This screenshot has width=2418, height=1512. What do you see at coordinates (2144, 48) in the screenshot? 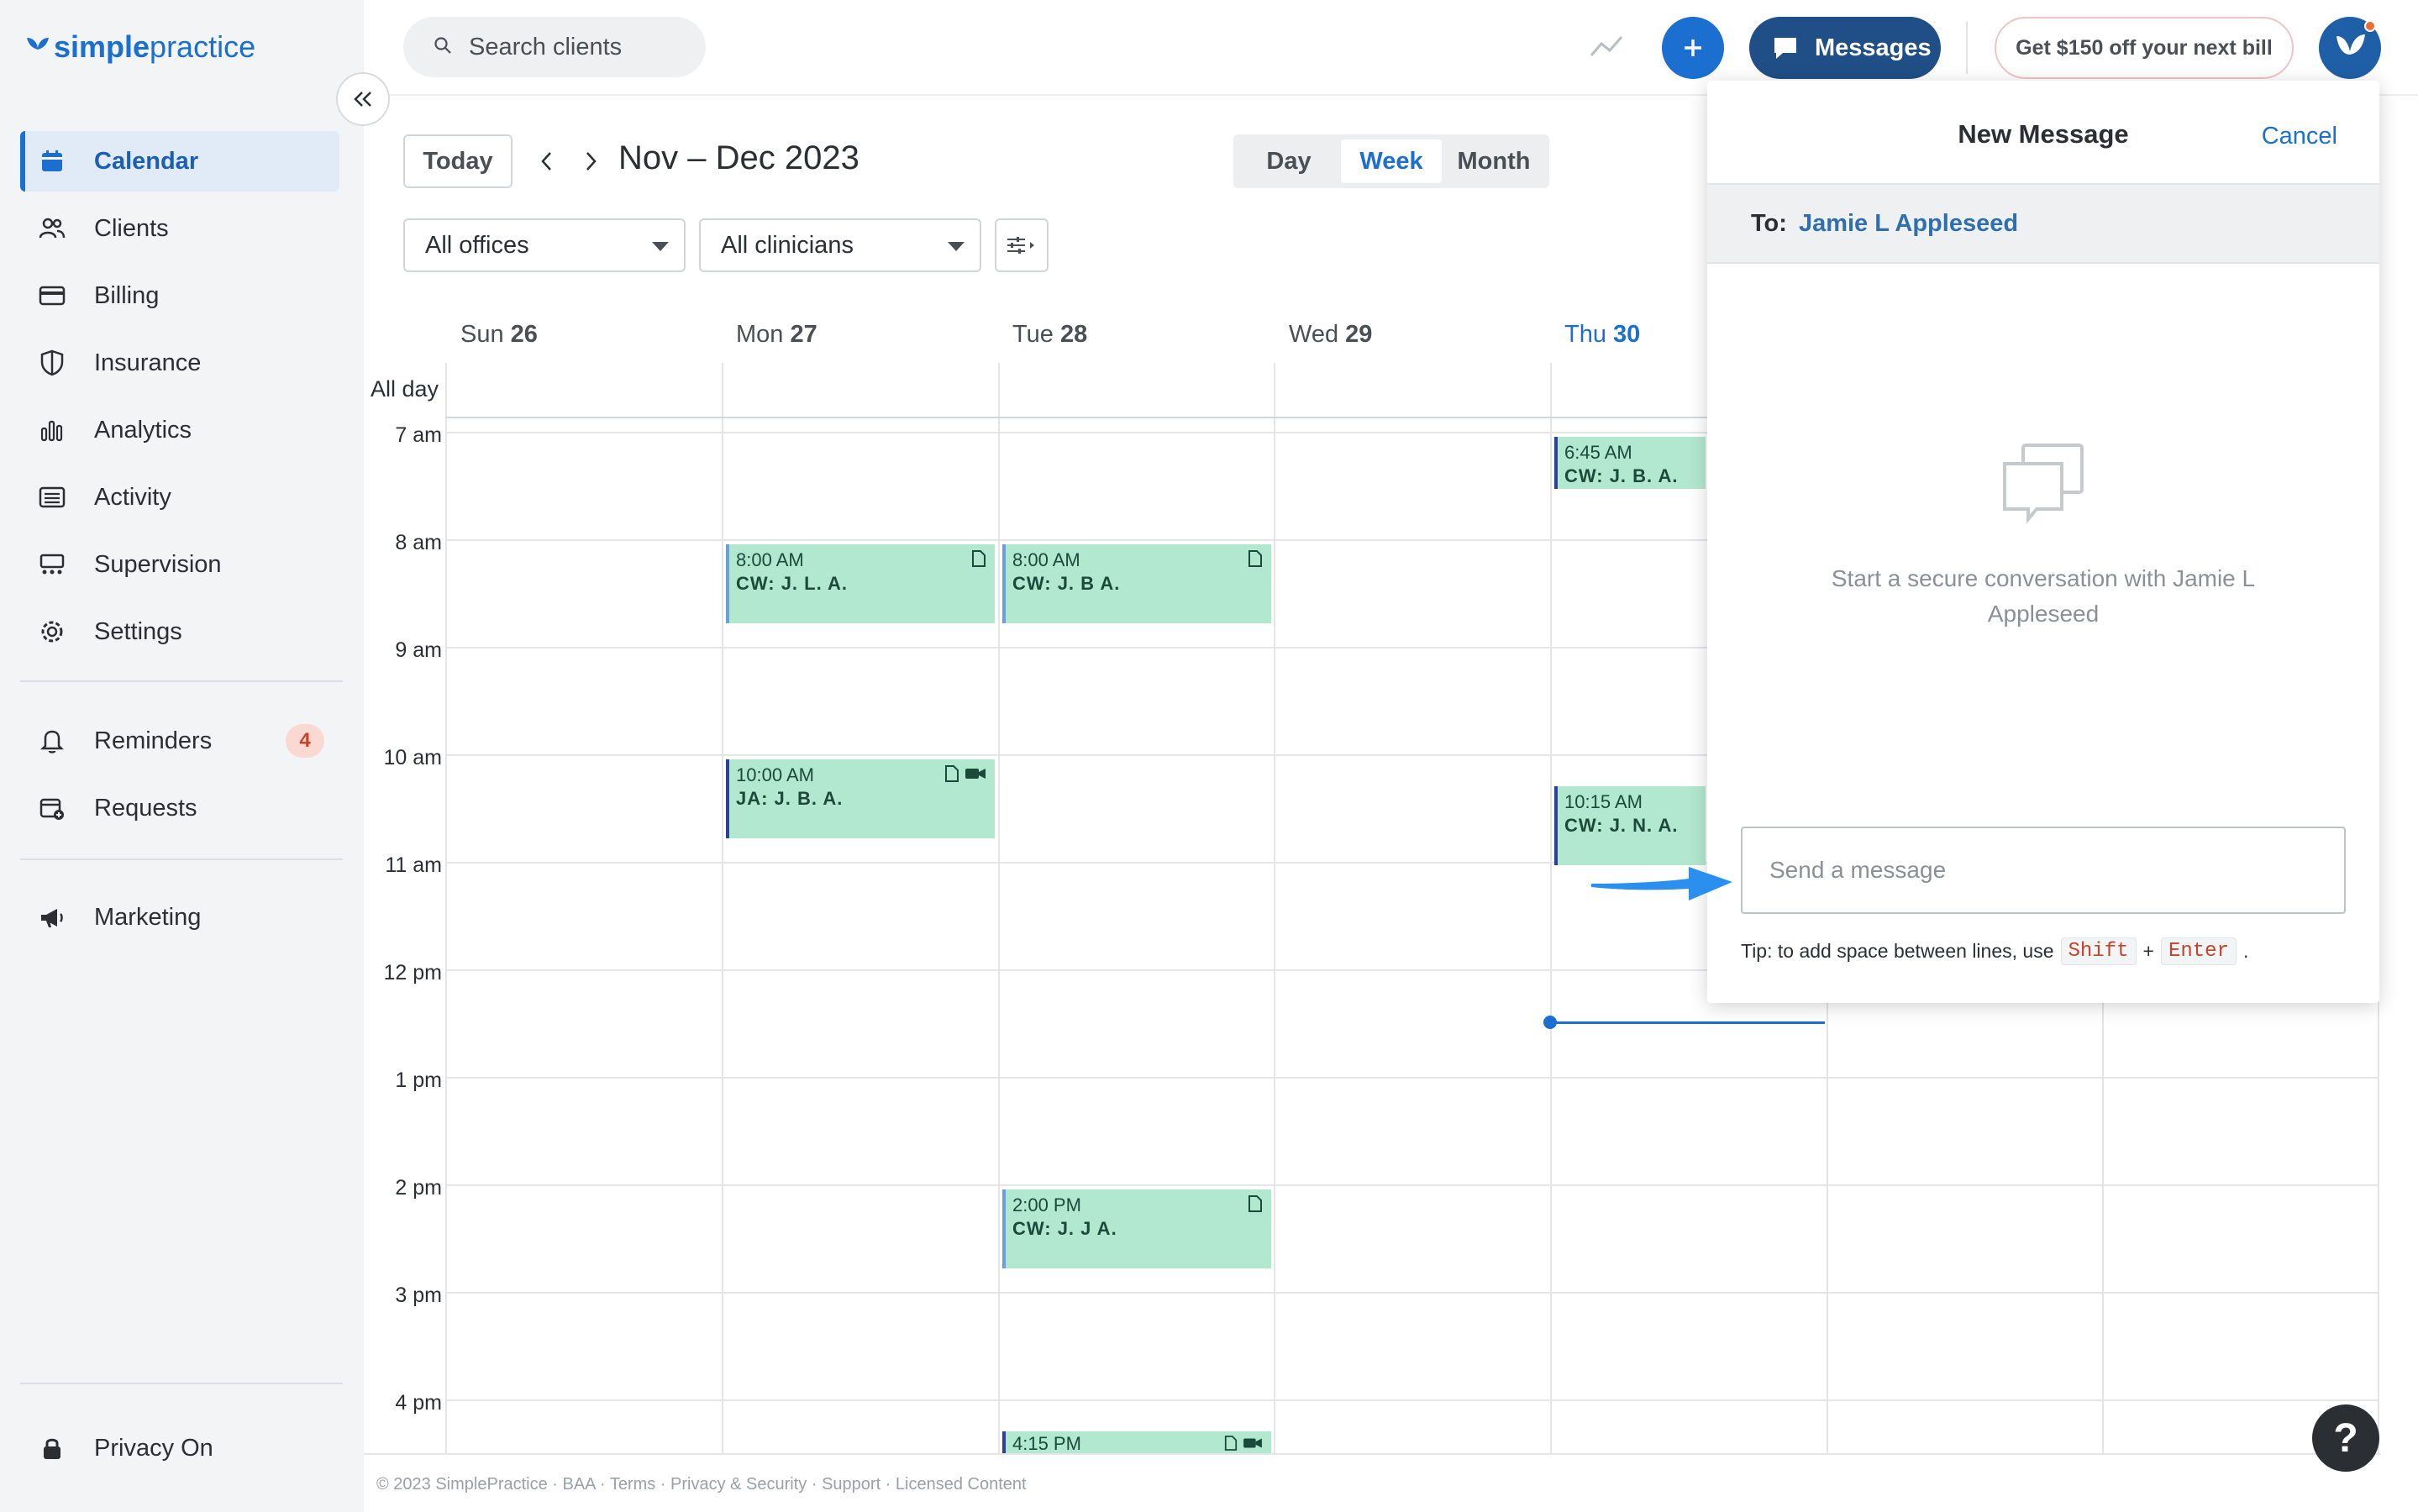
I see `promo-button: Get $150 off your next bill` at bounding box center [2144, 48].